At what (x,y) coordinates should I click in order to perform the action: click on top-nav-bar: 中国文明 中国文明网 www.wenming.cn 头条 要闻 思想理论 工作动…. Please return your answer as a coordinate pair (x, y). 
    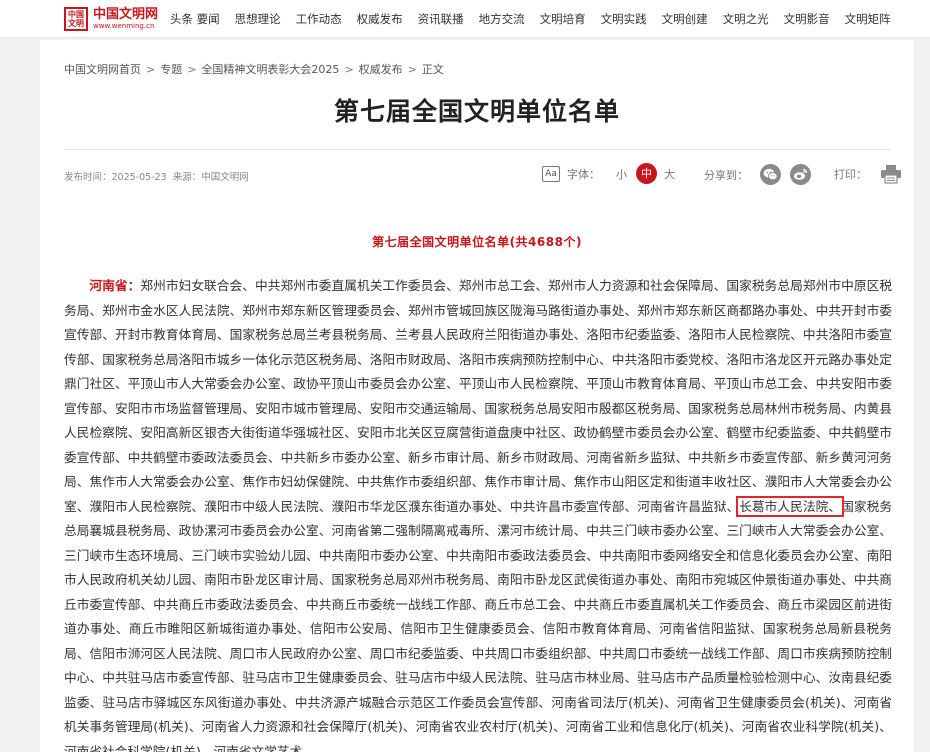
    Looking at the image, I should click on (465, 19).